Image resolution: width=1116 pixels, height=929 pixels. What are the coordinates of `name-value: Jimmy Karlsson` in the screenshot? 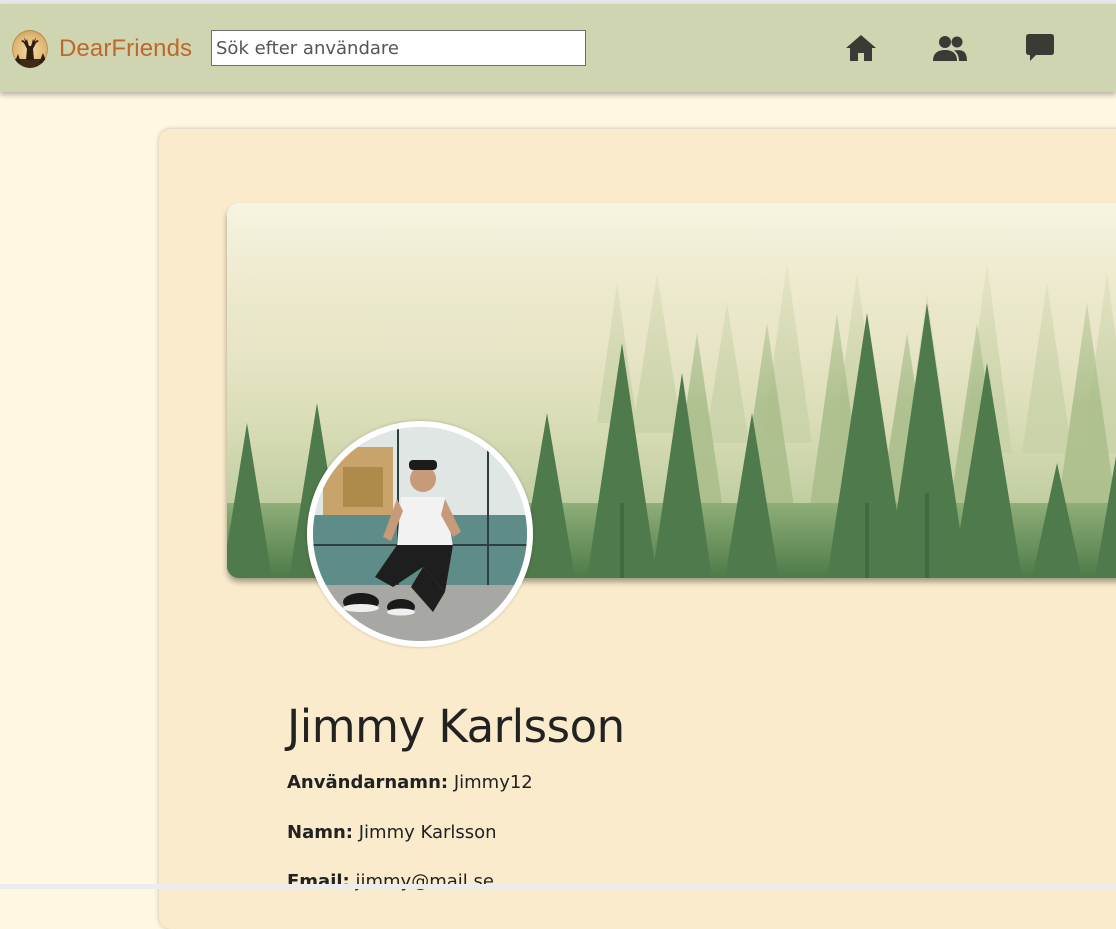 It's located at (427, 832).